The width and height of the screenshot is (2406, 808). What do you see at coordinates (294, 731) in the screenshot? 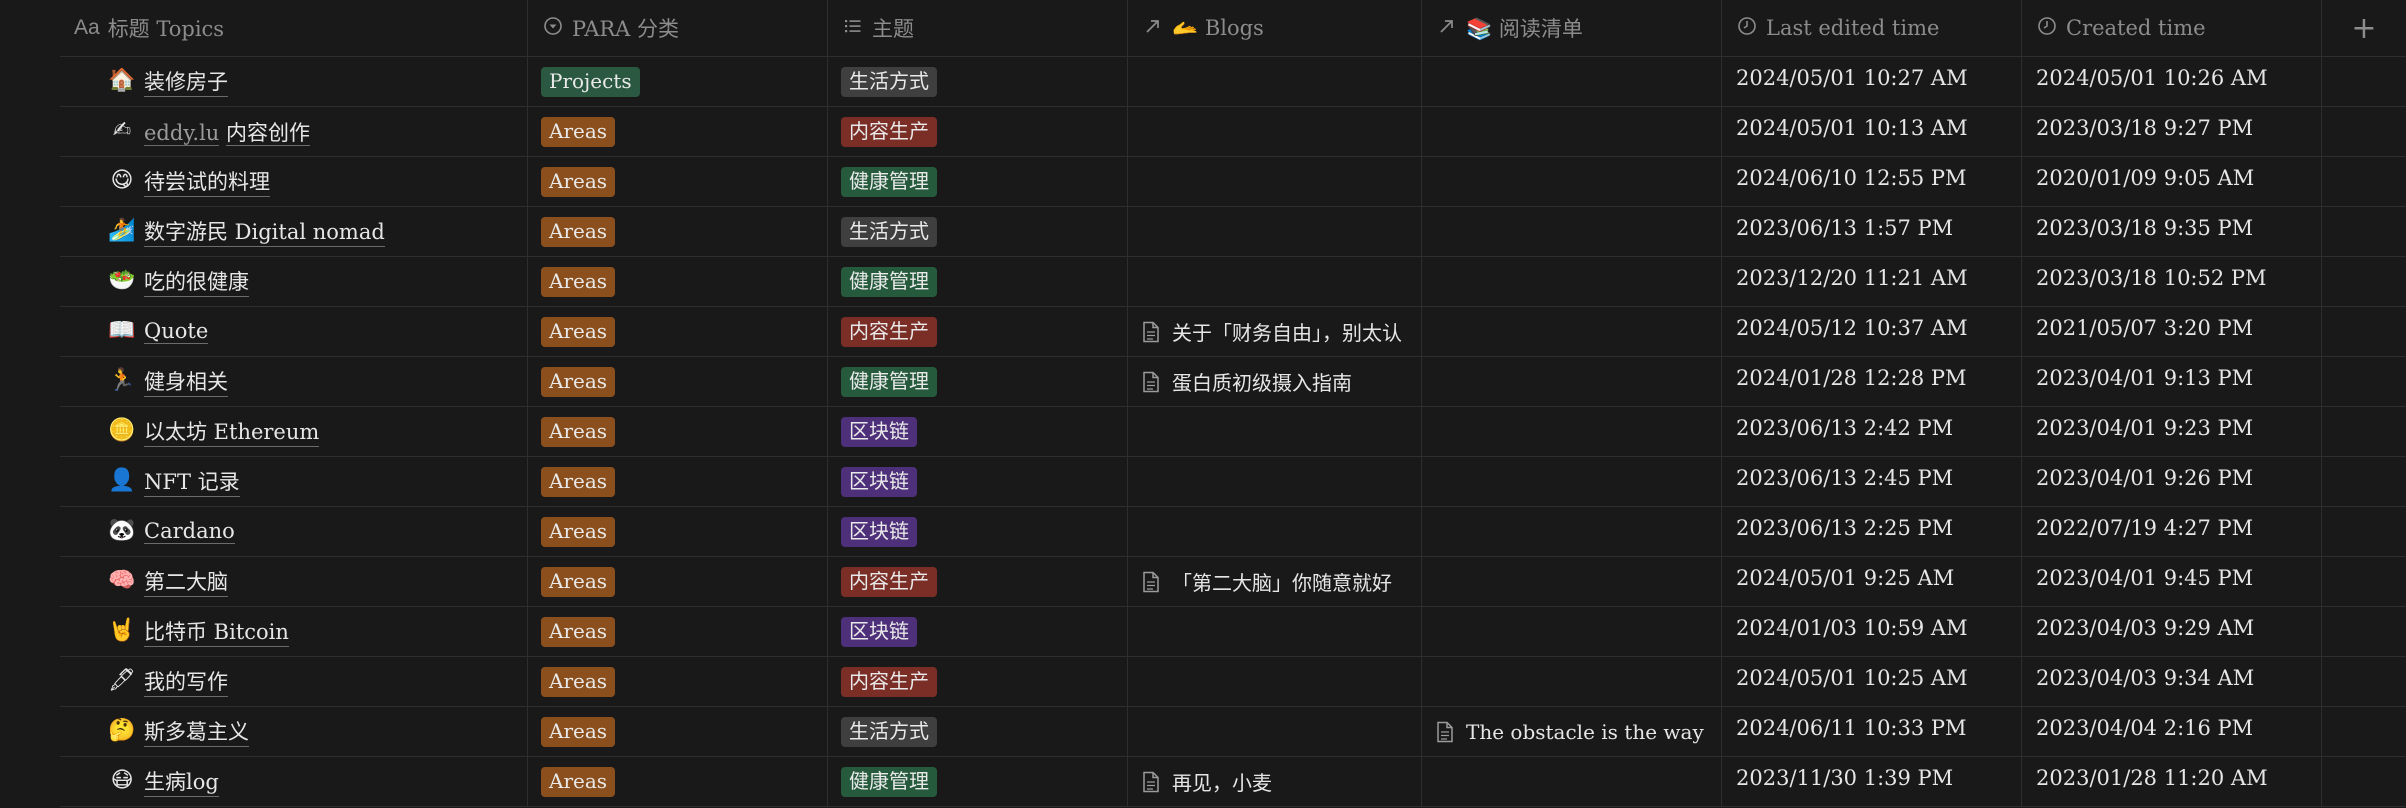
I see `title-cell: 🤔 斯多葛主义` at bounding box center [294, 731].